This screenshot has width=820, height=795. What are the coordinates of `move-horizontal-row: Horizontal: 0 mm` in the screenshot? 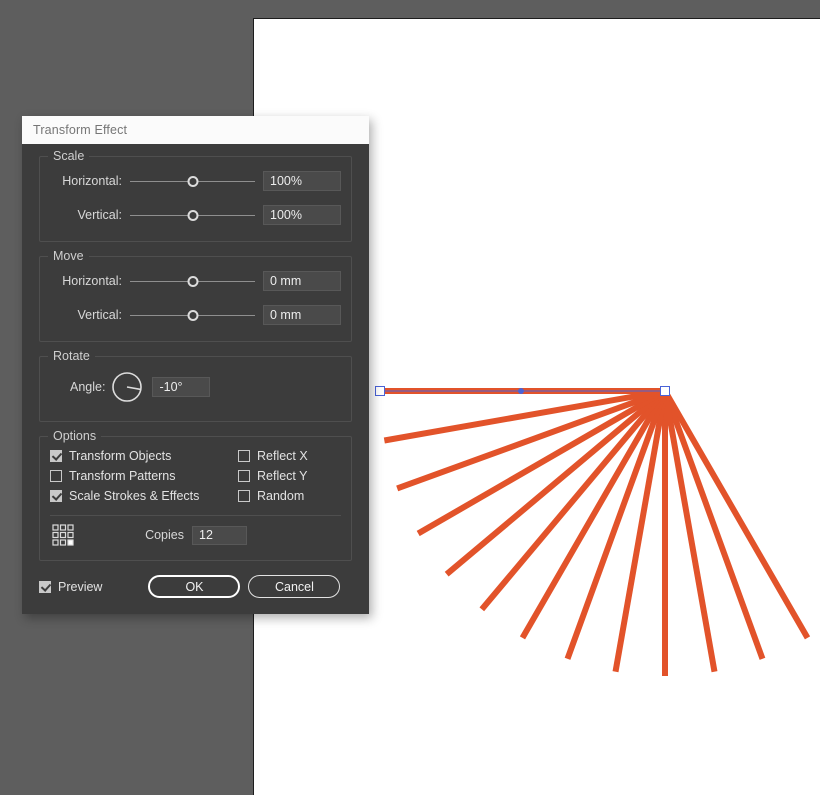 It's located at (195, 281).